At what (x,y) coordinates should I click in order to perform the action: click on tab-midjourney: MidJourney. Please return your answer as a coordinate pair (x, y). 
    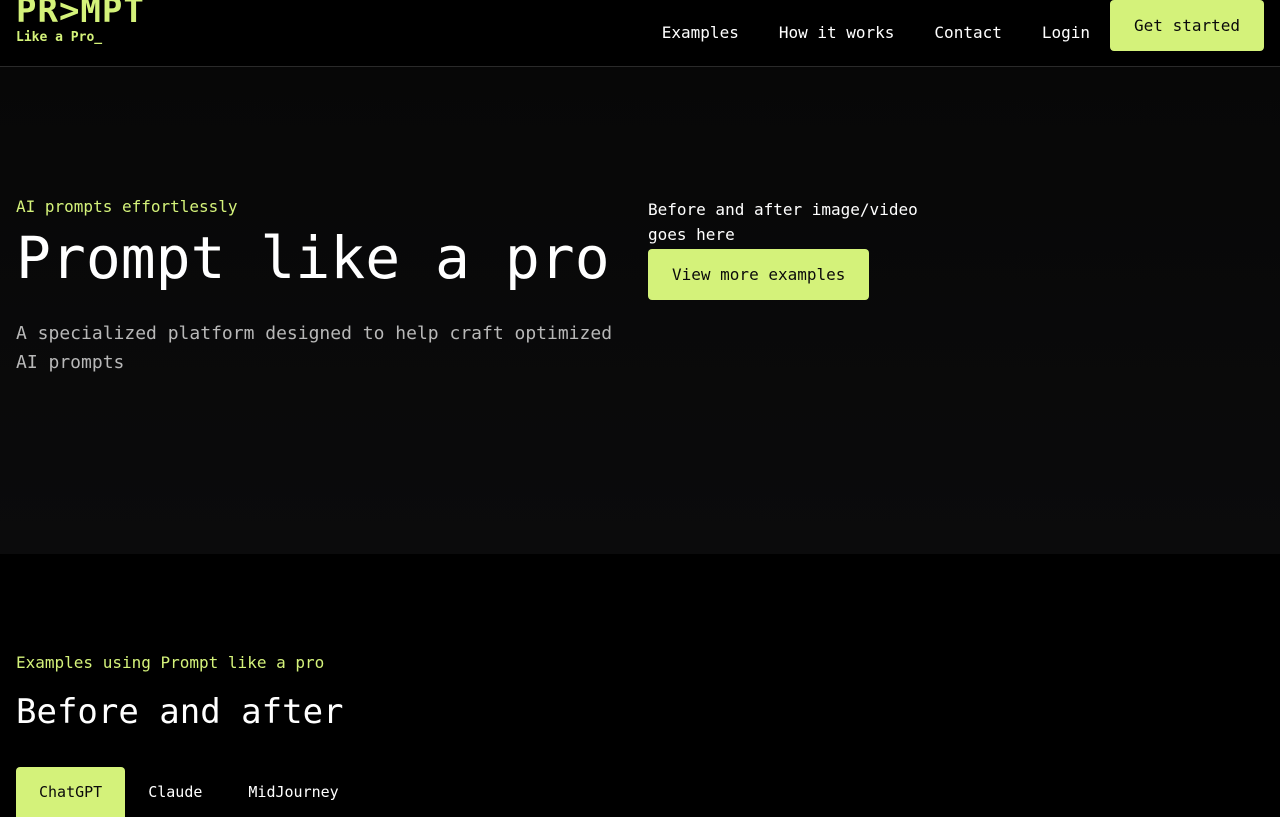
    Looking at the image, I should click on (293, 792).